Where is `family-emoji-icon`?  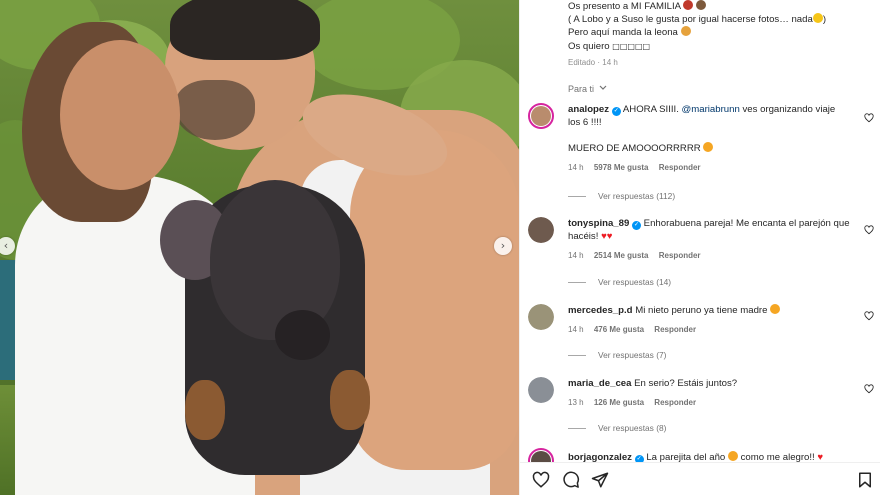
family-emoji-icon is located at coordinates (688, 5).